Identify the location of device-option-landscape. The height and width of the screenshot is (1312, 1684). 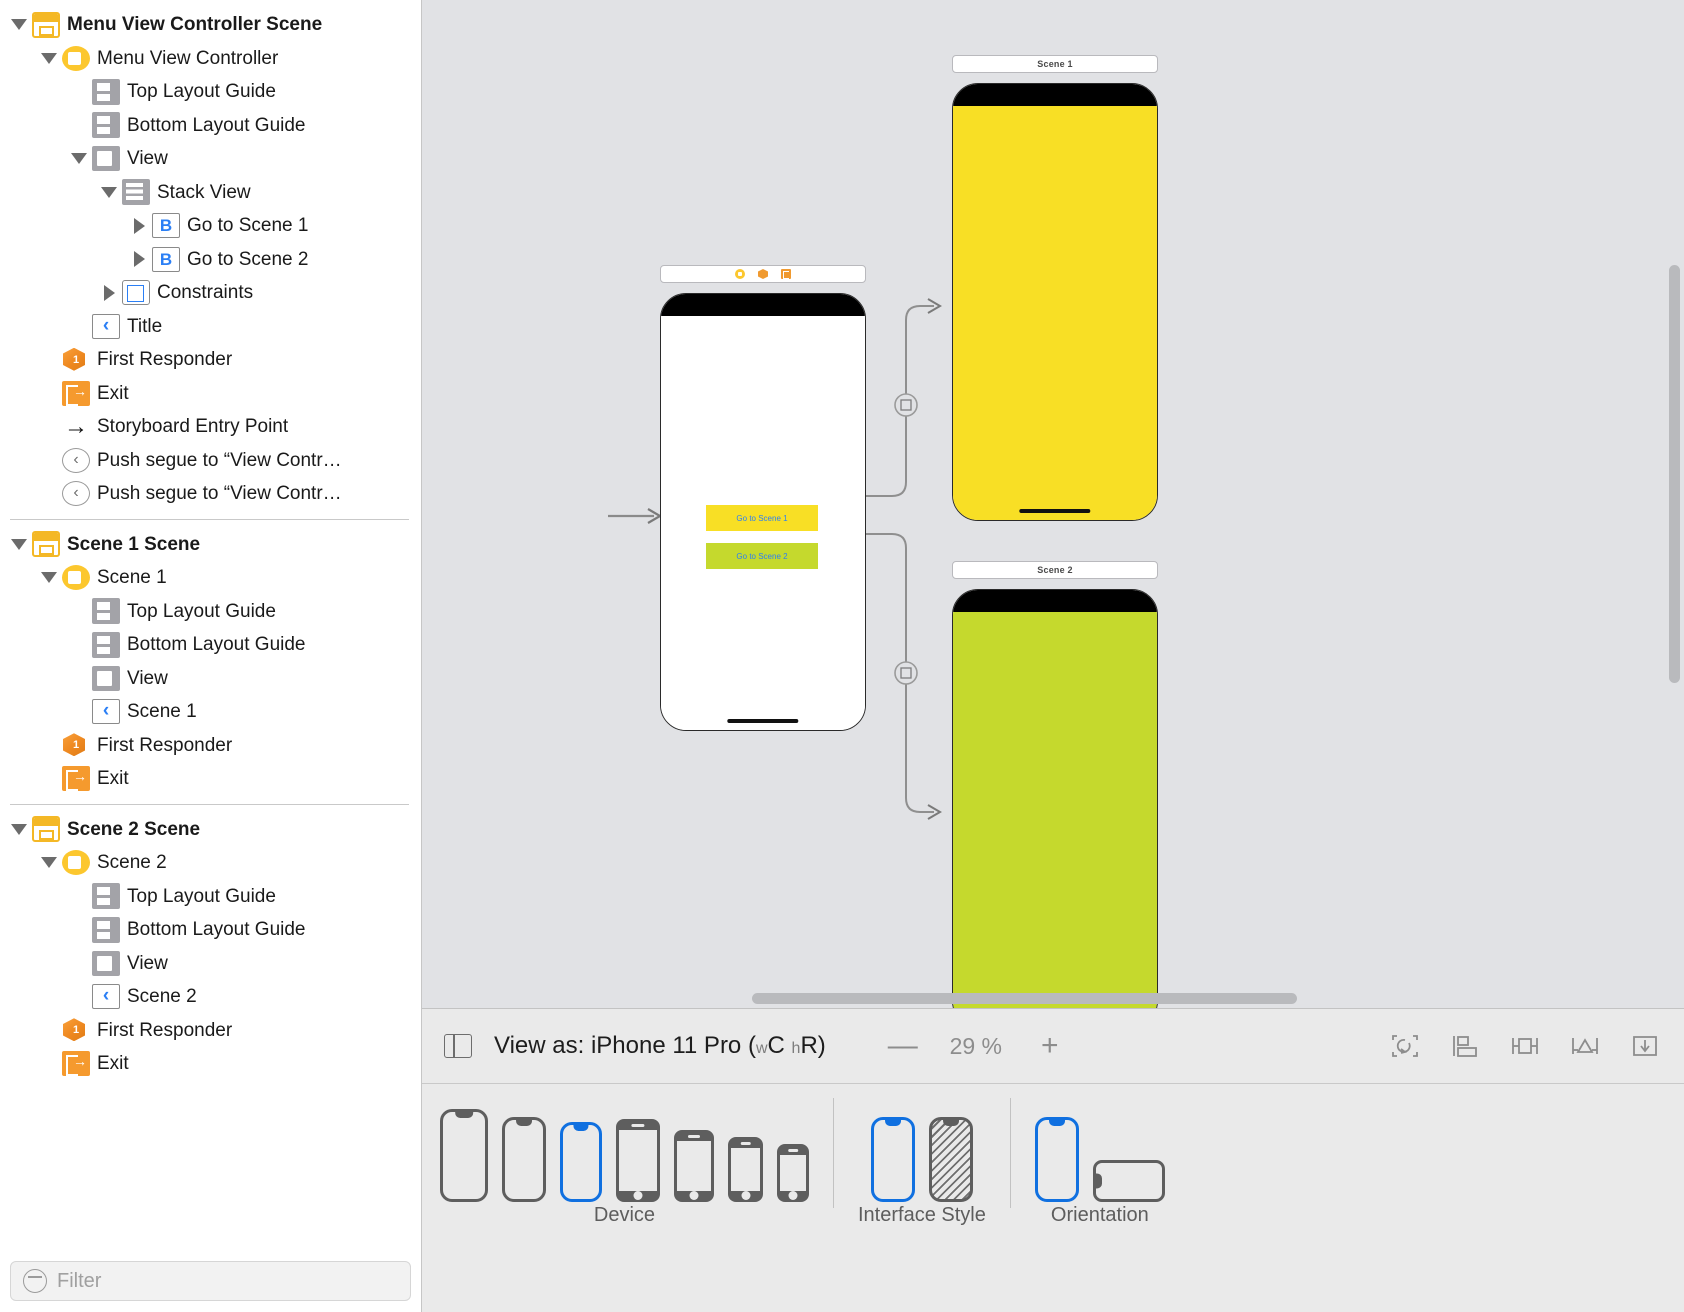
(1128, 1181).